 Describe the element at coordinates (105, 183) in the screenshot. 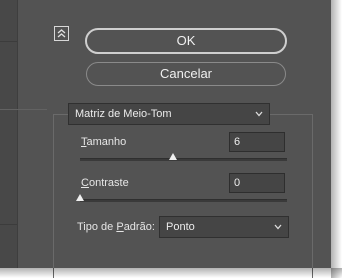

I see `contrast-label: Contraste` at that location.